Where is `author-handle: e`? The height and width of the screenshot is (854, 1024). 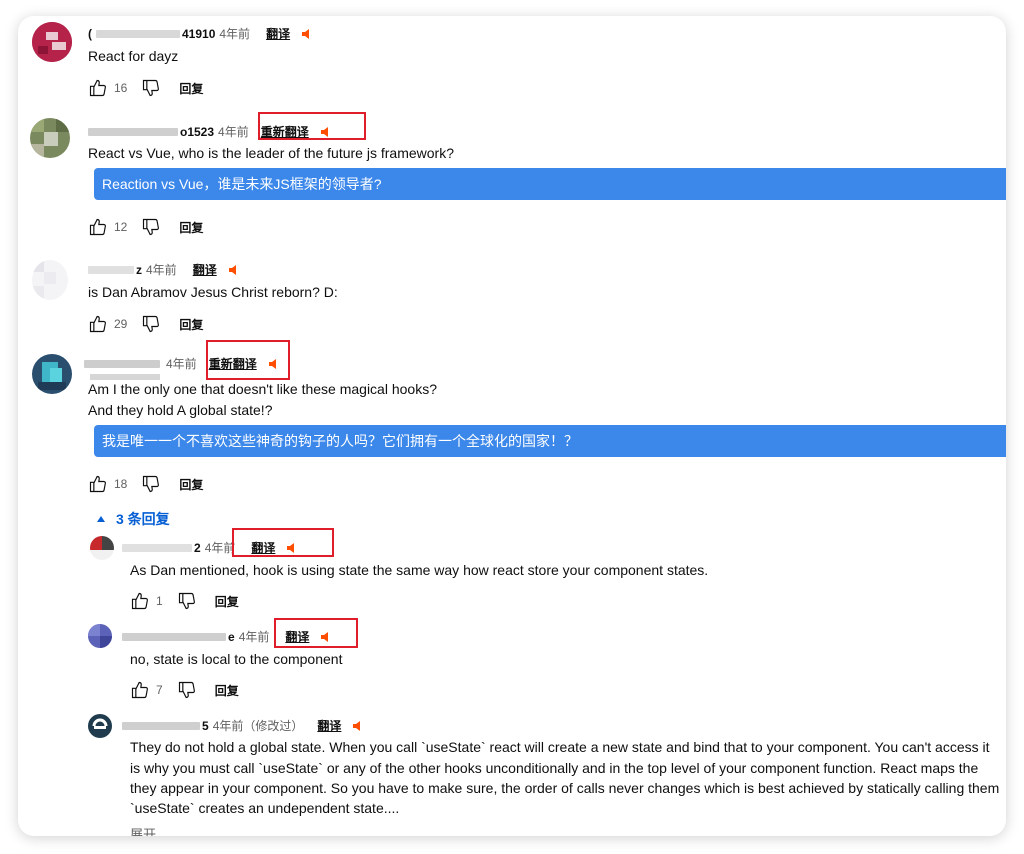 author-handle: e is located at coordinates (231, 637).